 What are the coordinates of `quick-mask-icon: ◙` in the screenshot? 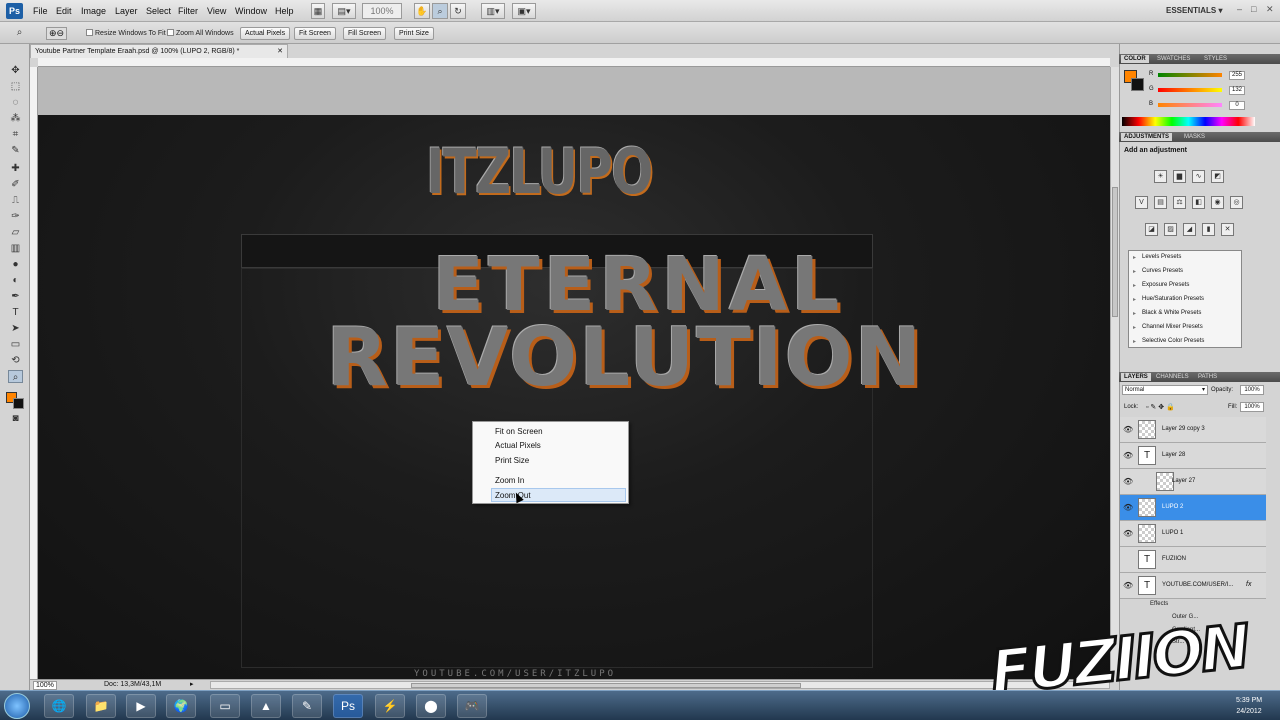 It's located at (15, 418).